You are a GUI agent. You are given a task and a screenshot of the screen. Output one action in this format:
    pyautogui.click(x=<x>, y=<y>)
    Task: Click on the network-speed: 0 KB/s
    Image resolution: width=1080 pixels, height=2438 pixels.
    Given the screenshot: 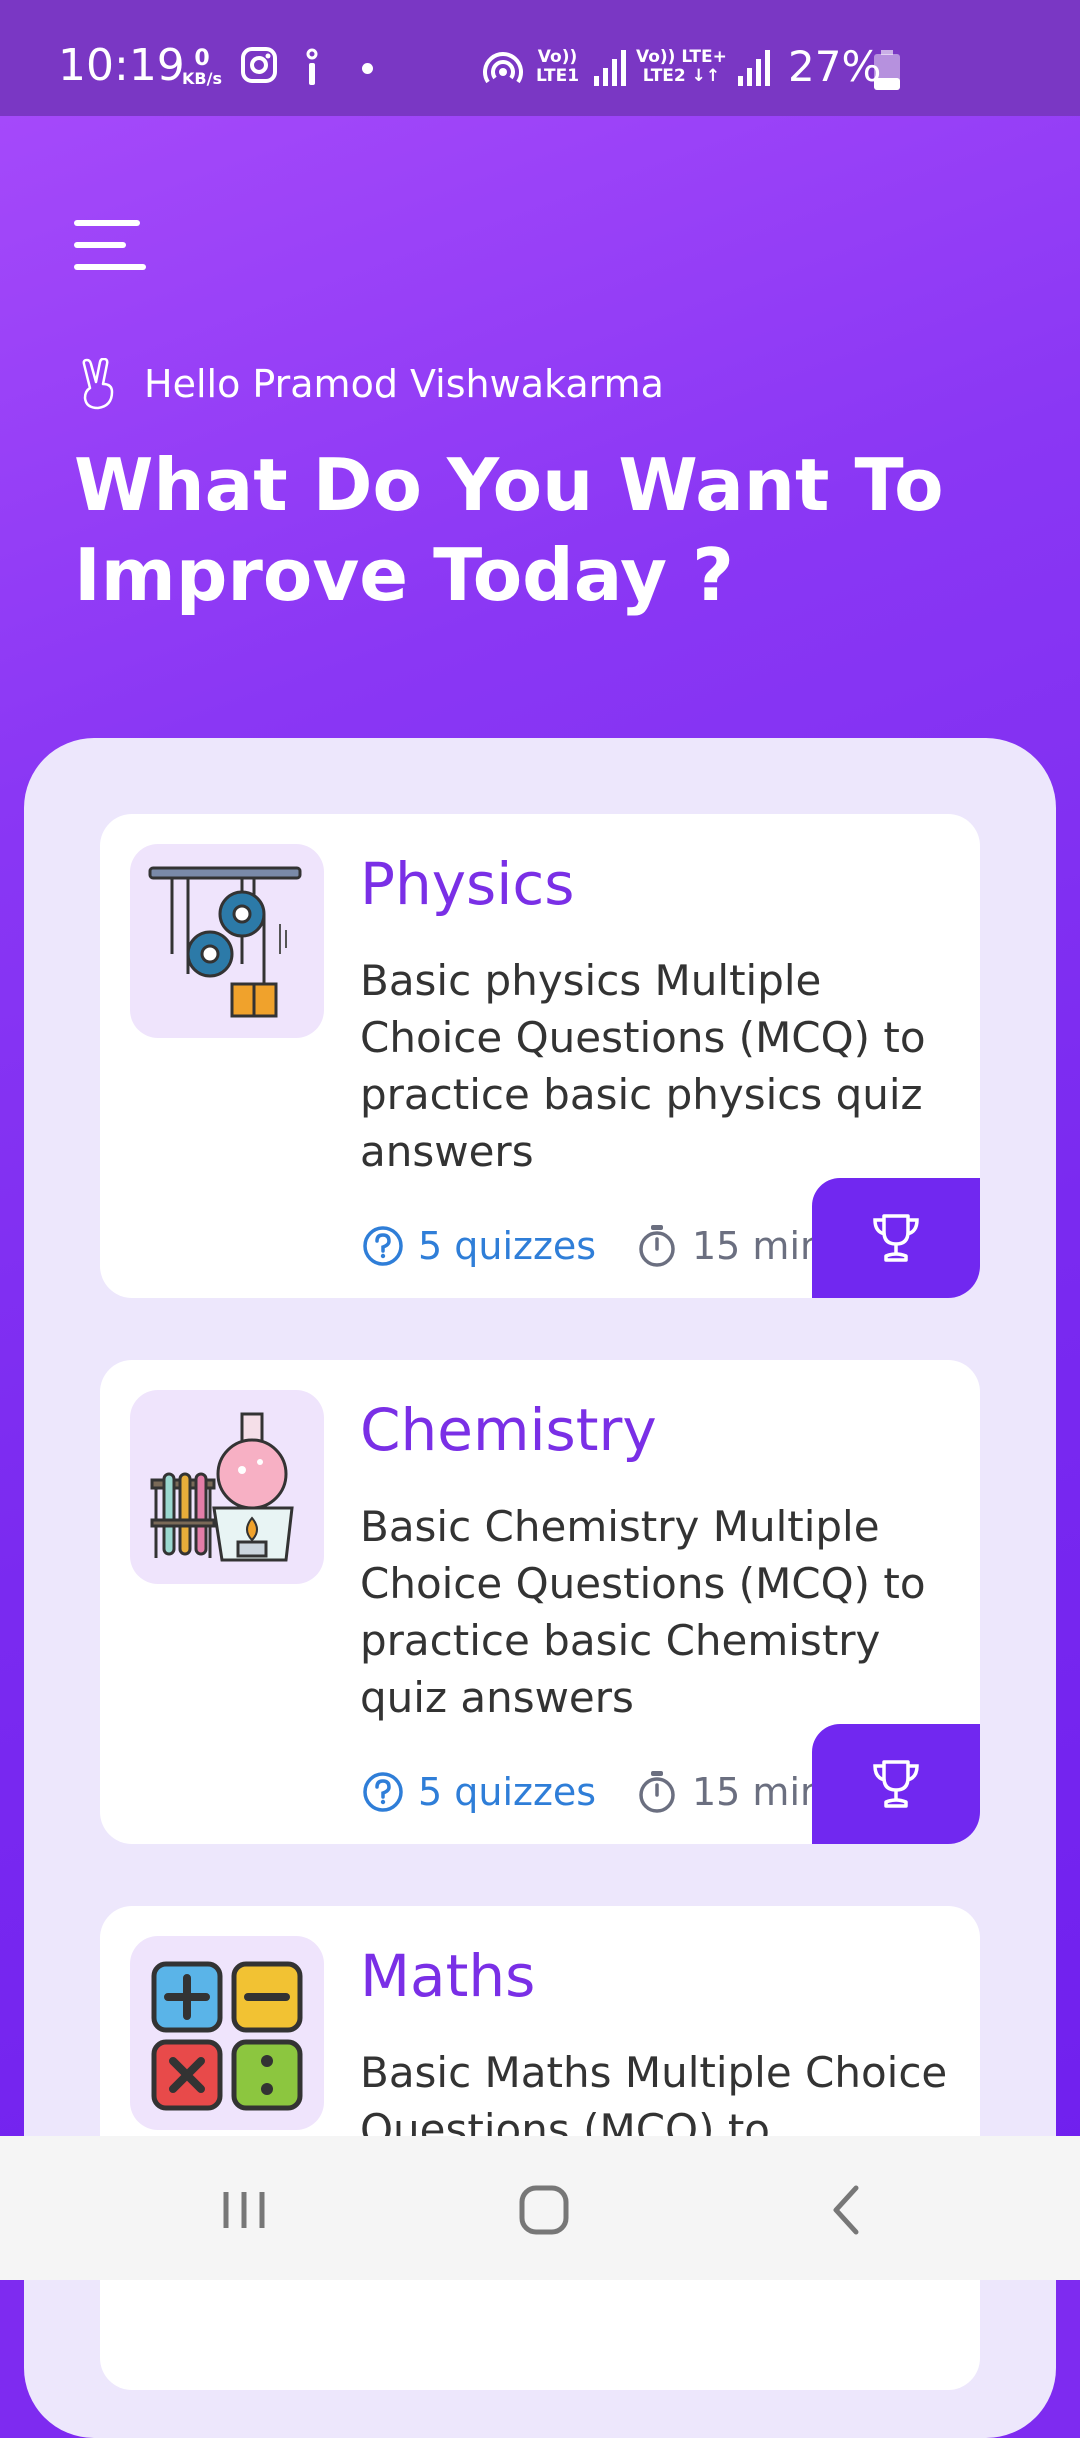 What is the action you would take?
    pyautogui.click(x=202, y=67)
    